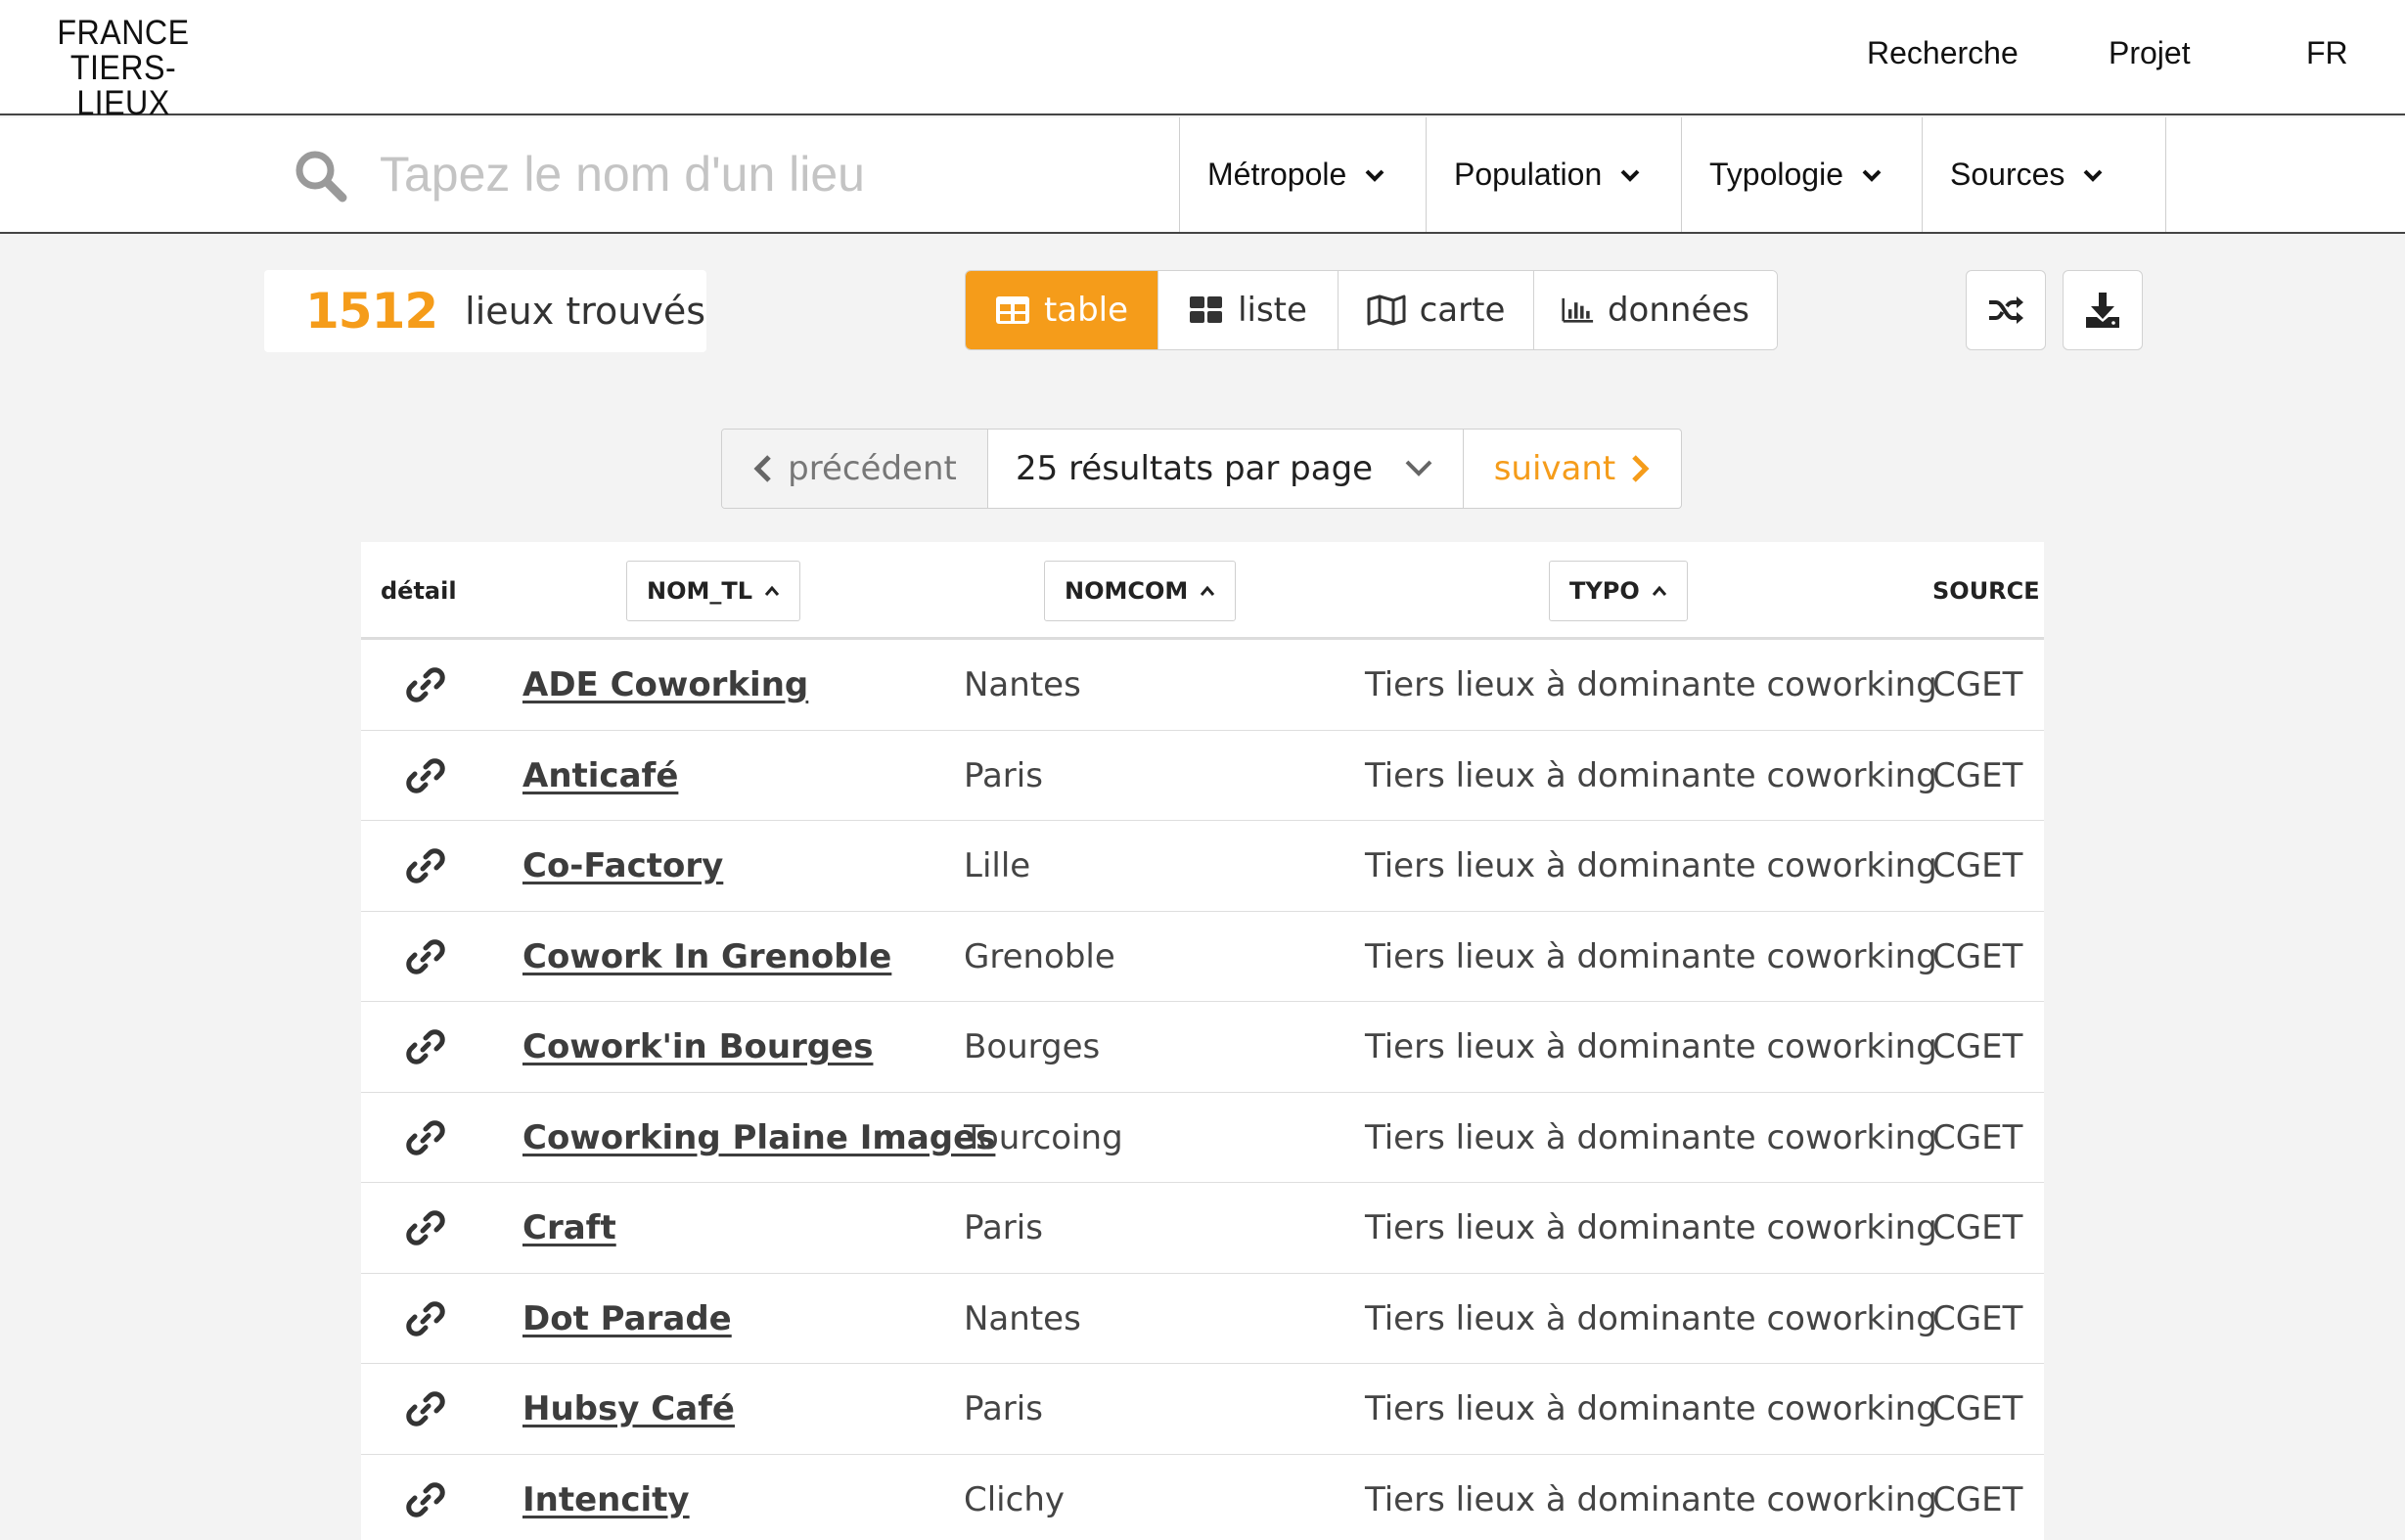  What do you see at coordinates (1553, 174) in the screenshot?
I see `filter-population: Population` at bounding box center [1553, 174].